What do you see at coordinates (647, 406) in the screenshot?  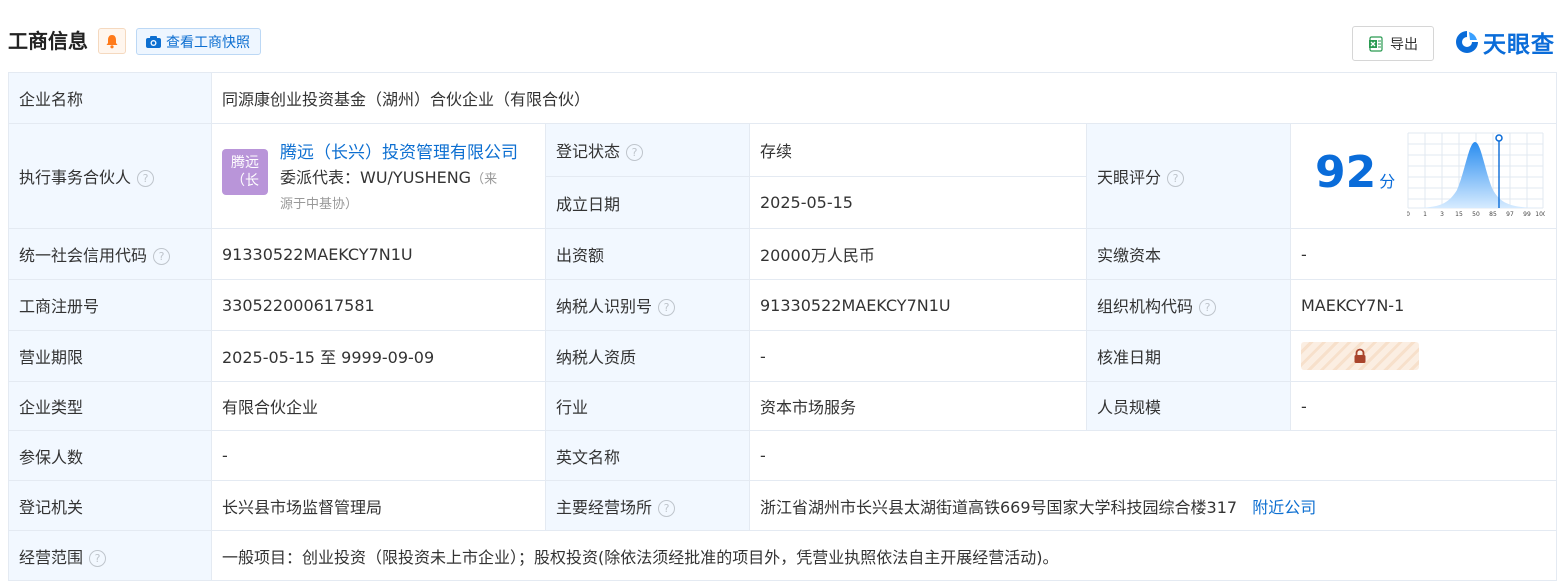 I see `industry-label: 行业` at bounding box center [647, 406].